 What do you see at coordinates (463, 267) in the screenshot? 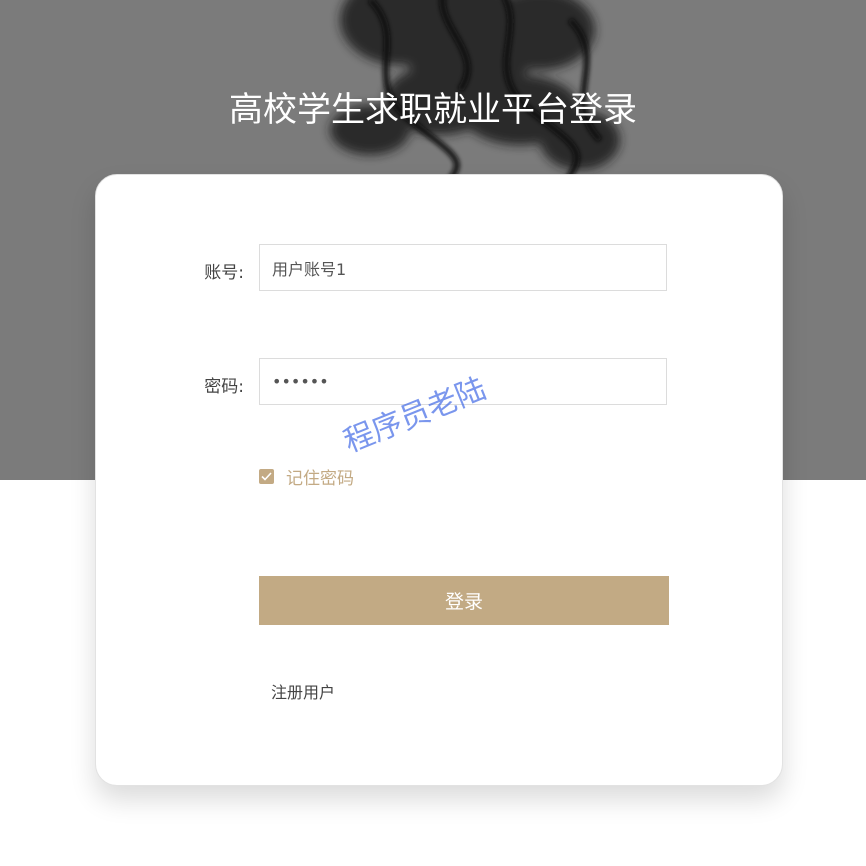
I see `username-input` at bounding box center [463, 267].